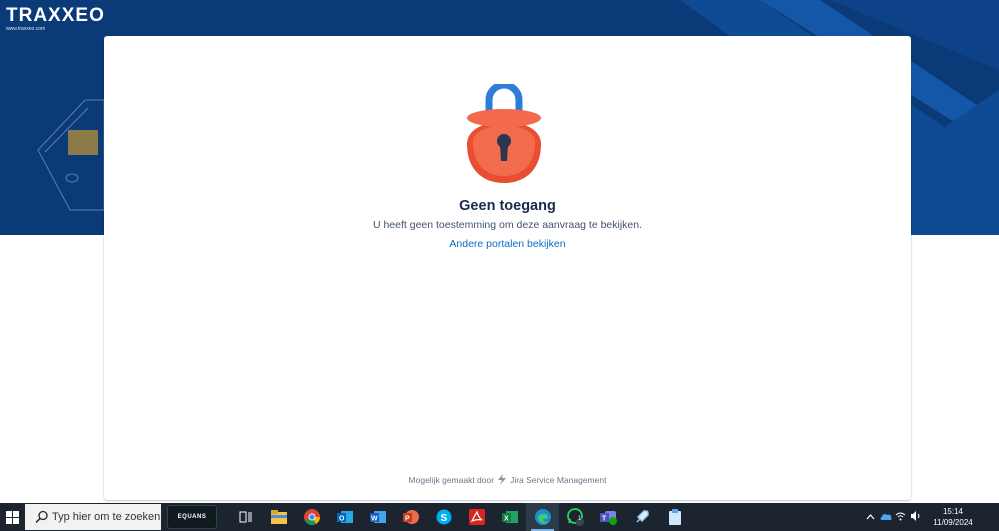  I want to click on windows-logo-icon, so click(12, 517).